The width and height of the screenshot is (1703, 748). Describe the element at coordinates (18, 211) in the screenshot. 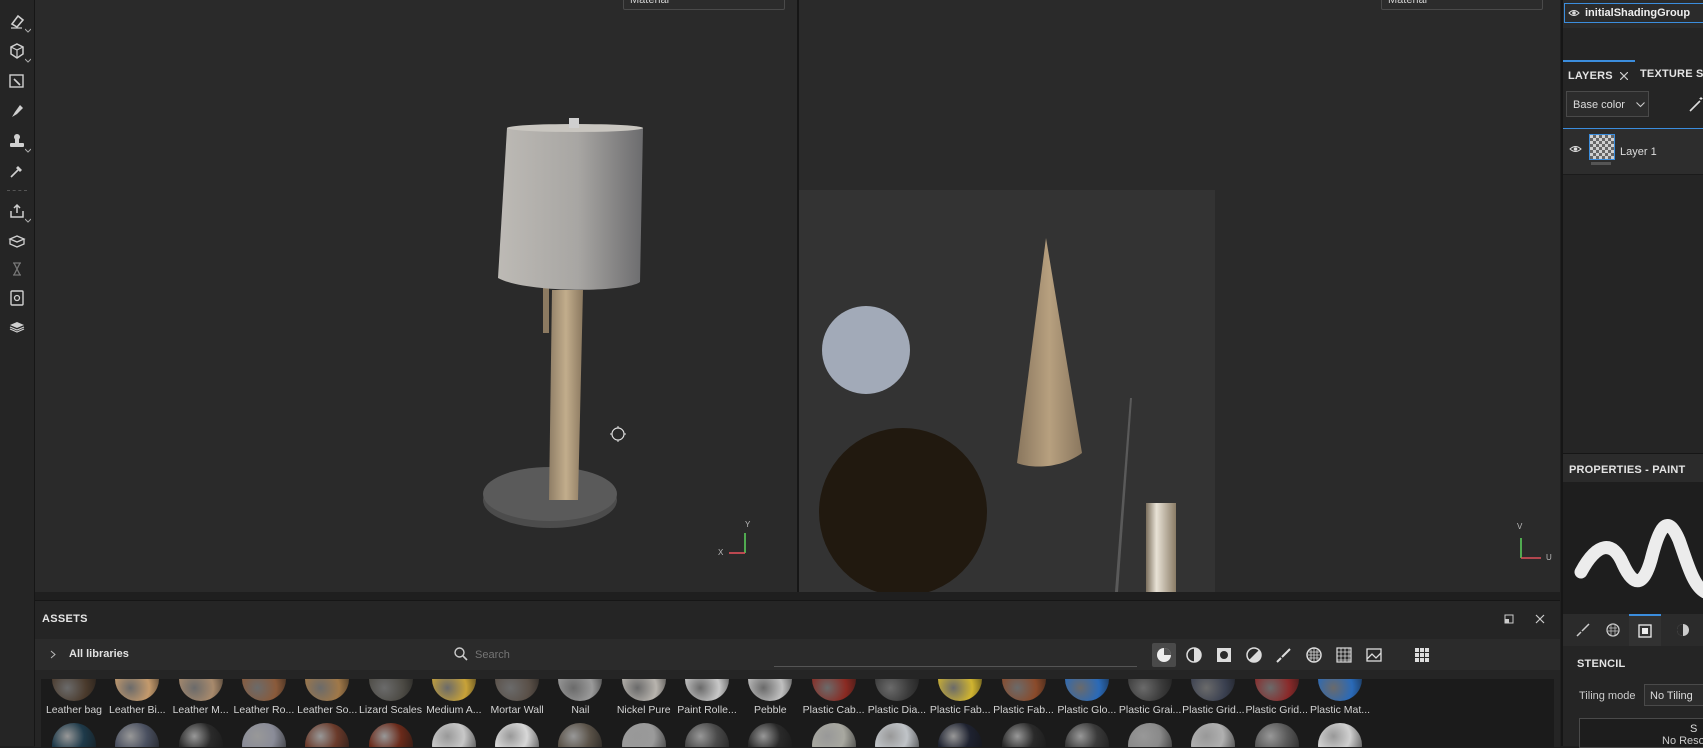

I see `export-icon` at that location.